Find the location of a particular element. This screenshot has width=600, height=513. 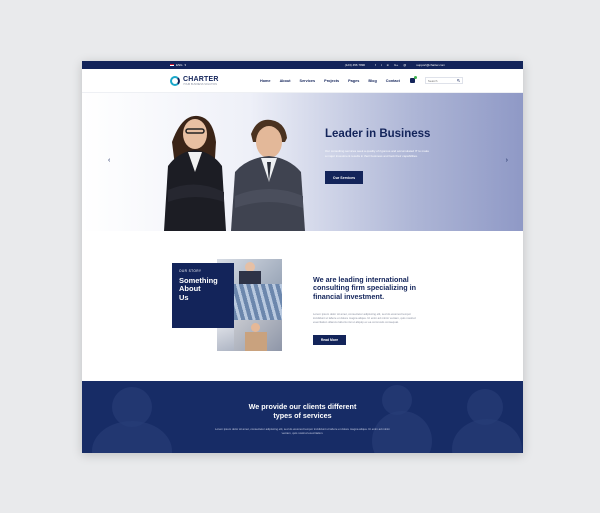

logo: CHARTER YOUR BUSINESS SOLUTION is located at coordinates (205, 80).